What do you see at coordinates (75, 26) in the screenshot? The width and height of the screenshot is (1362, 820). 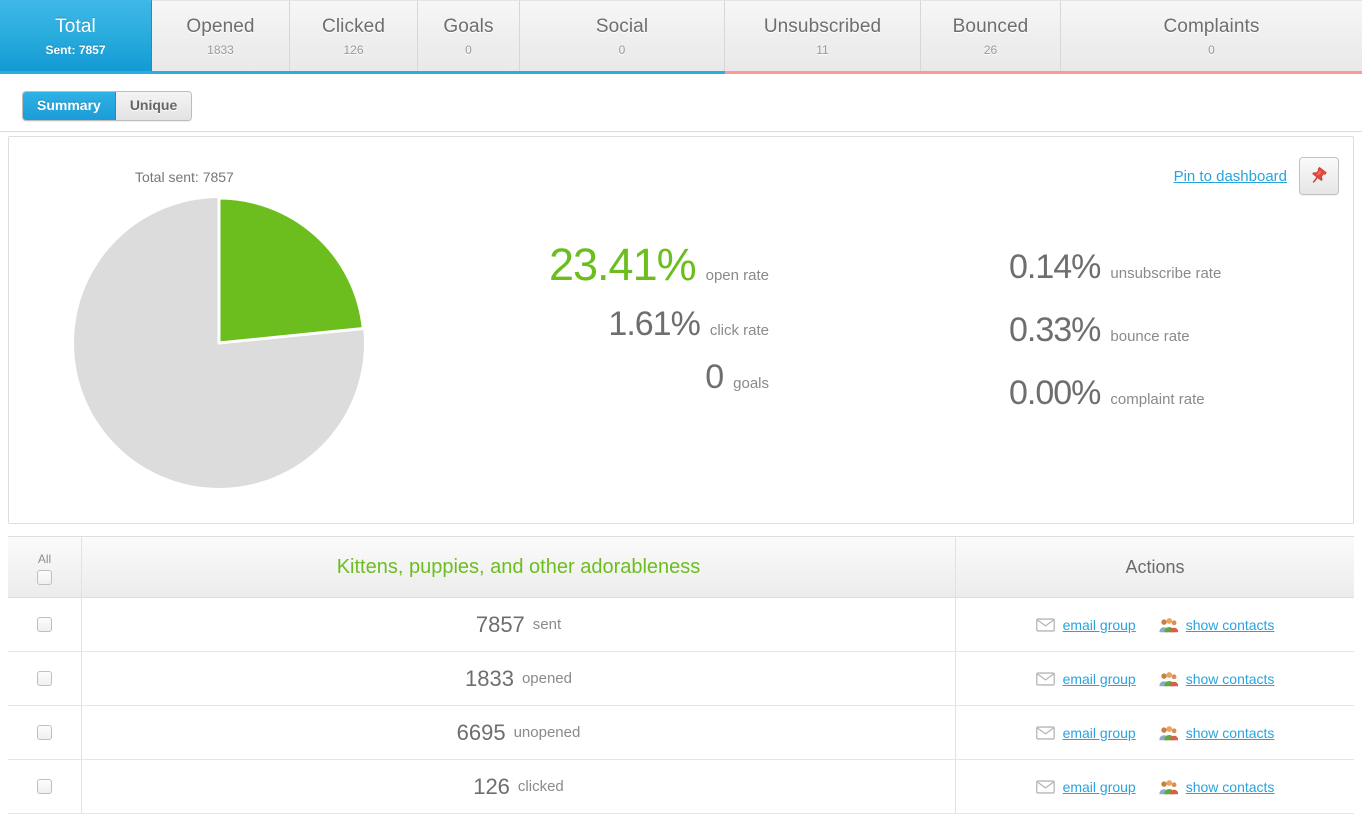 I see `tab-label: Total` at bounding box center [75, 26].